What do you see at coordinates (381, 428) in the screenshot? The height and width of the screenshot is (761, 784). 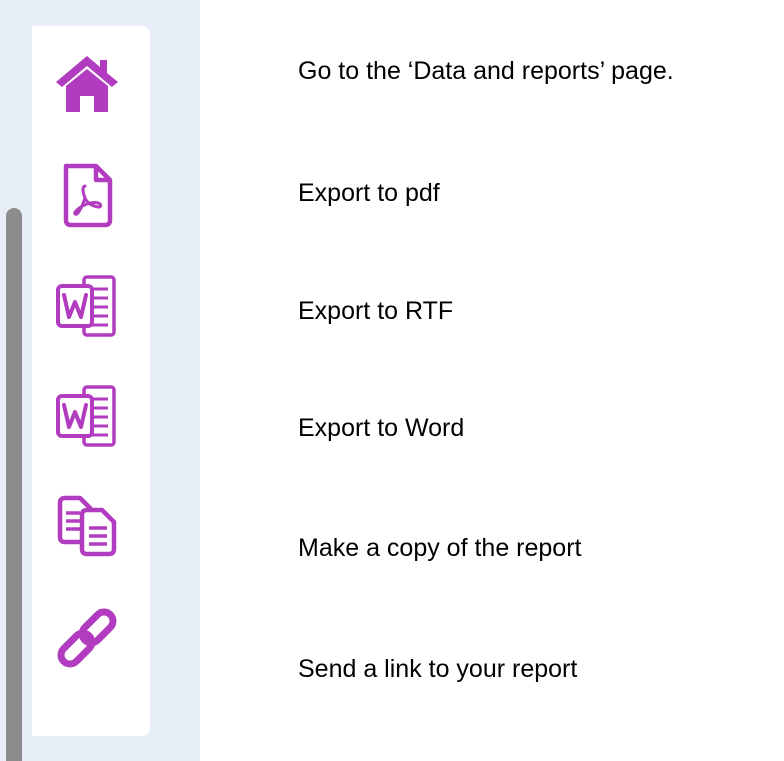 I see `word-description: Export to Word` at bounding box center [381, 428].